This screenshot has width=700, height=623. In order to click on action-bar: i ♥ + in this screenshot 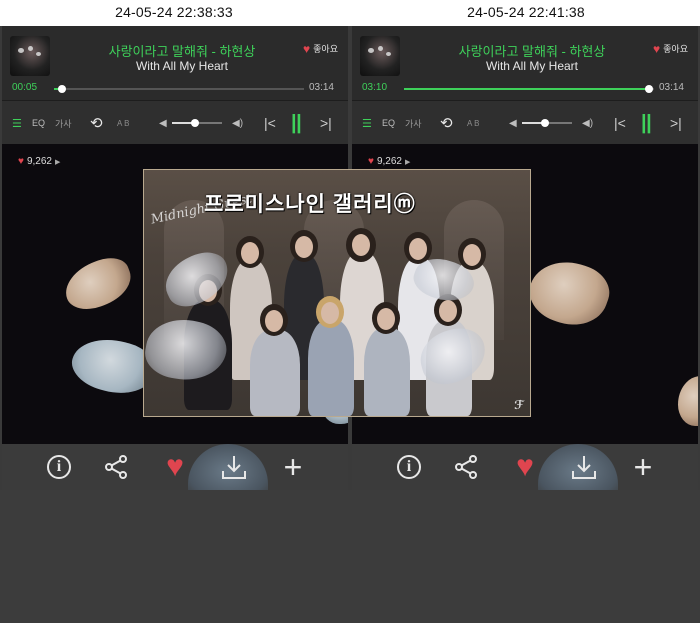, I will do `click(175, 467)`.